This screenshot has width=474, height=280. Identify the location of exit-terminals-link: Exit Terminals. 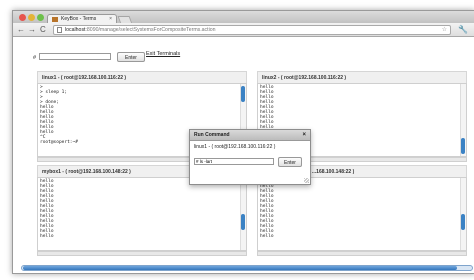
(163, 54).